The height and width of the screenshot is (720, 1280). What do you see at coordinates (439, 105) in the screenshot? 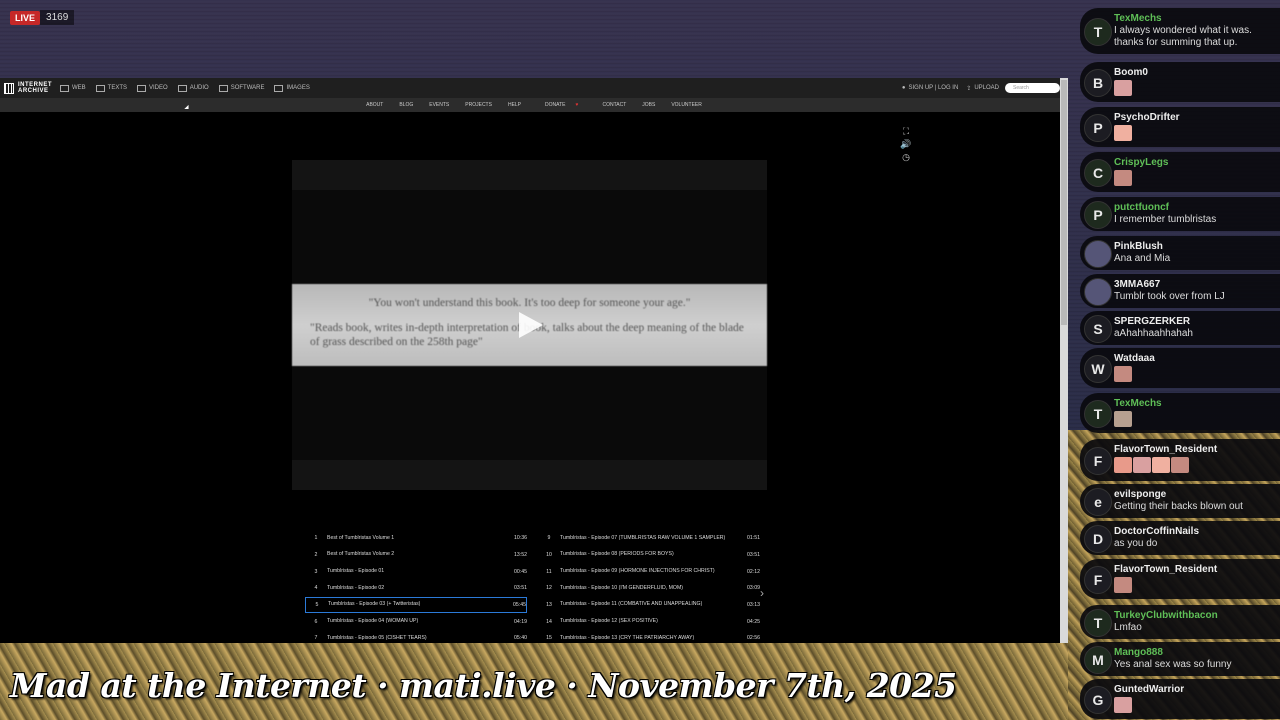
I see `subnav-events: EVENTS` at bounding box center [439, 105].